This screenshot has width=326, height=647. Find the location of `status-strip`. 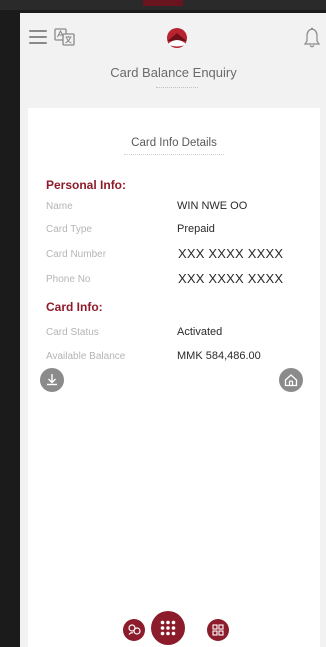

status-strip is located at coordinates (163, 5).